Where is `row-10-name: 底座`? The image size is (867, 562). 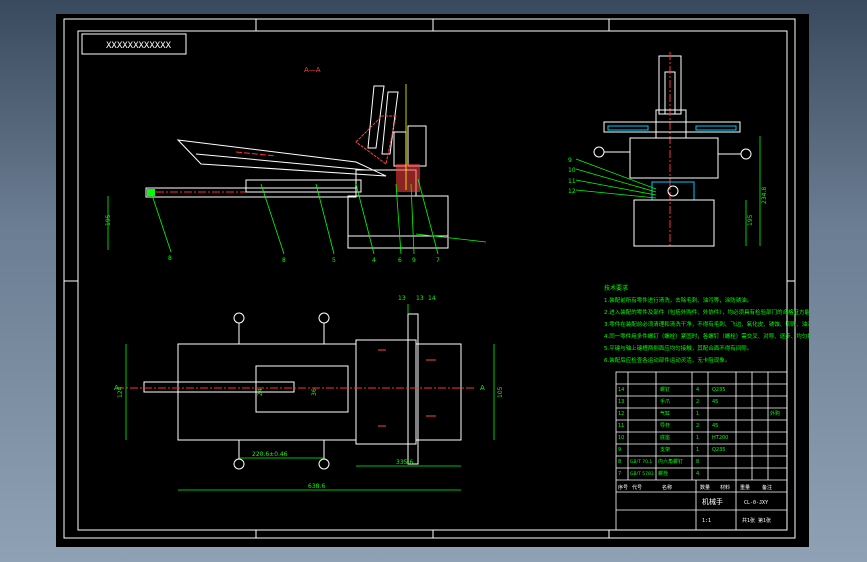 row-10-name: 底座 is located at coordinates (665, 437).